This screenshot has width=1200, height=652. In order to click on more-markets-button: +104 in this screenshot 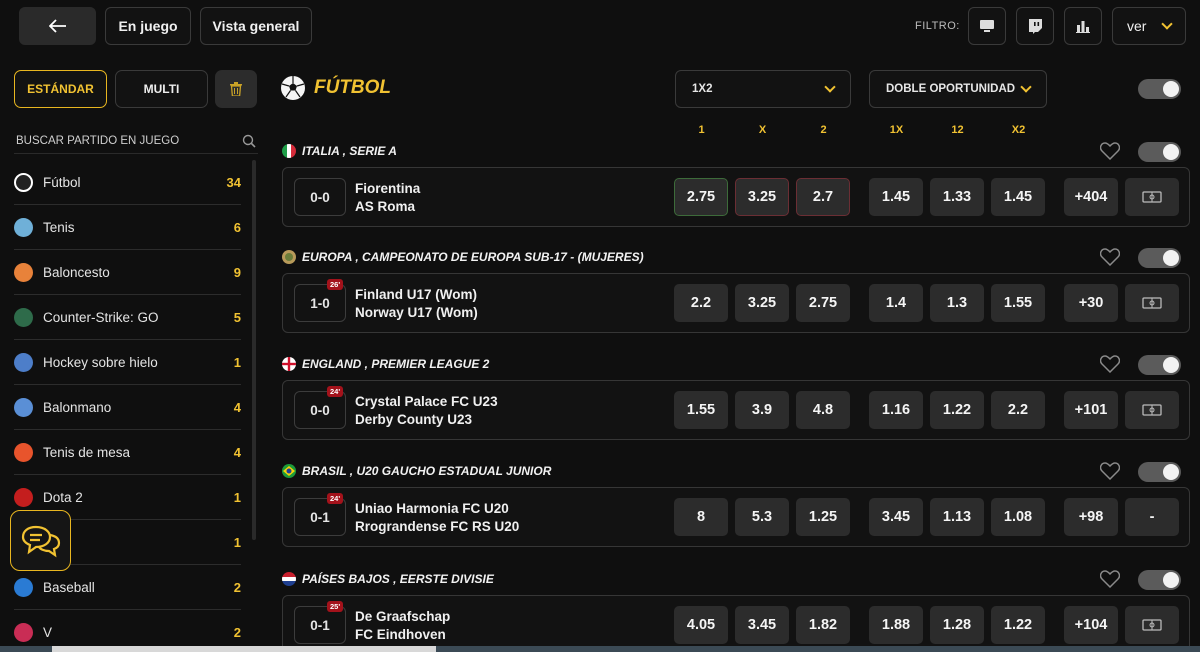, I will do `click(1091, 625)`.